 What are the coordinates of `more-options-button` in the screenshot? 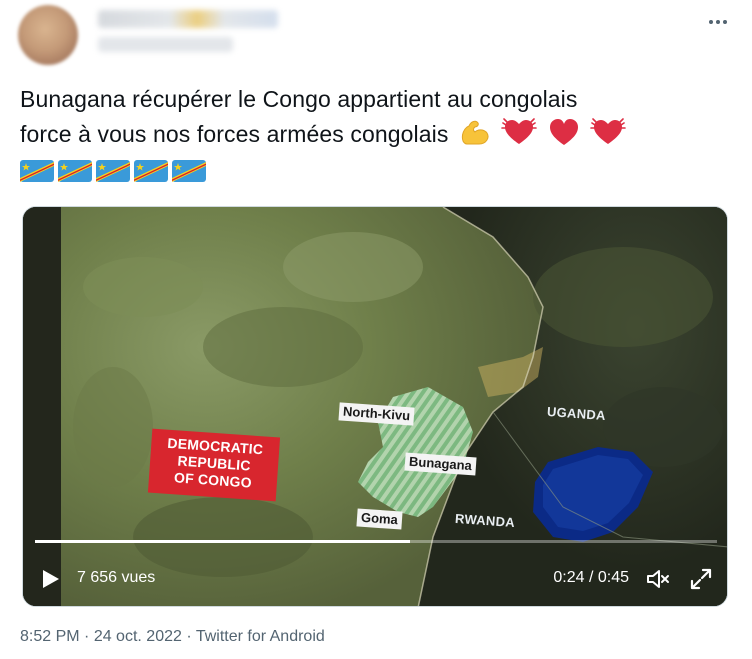 It's located at (718, 22).